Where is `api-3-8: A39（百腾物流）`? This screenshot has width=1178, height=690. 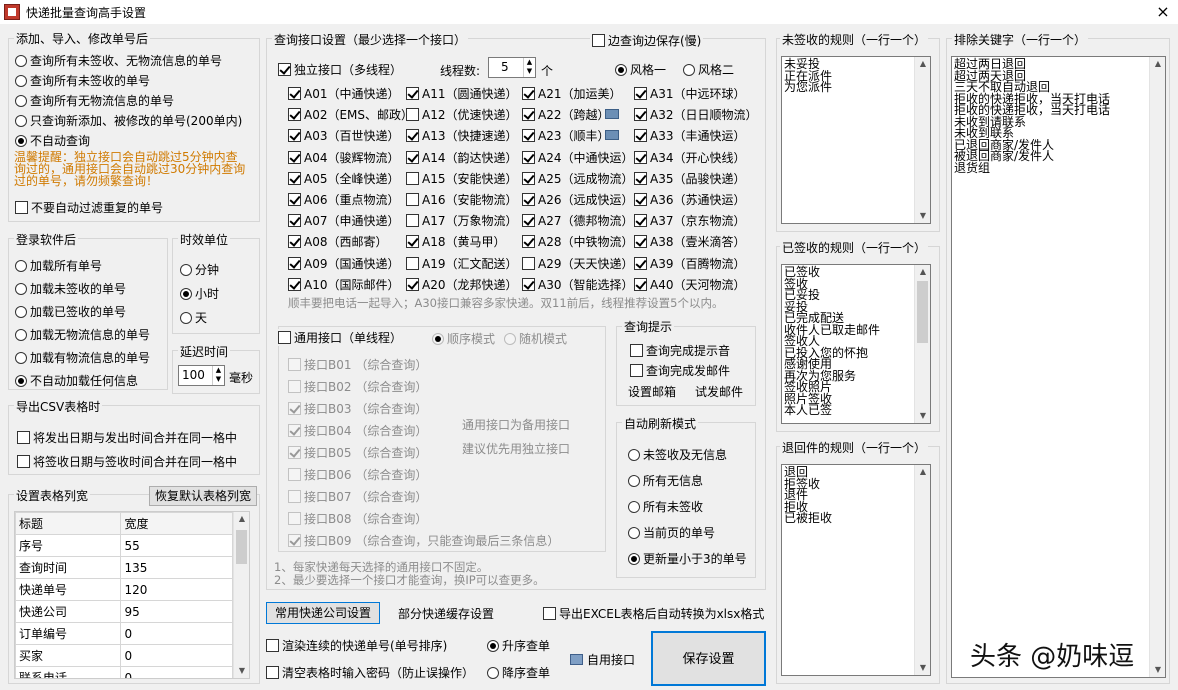 api-3-8: A39（百腾物流） is located at coordinates (689, 263).